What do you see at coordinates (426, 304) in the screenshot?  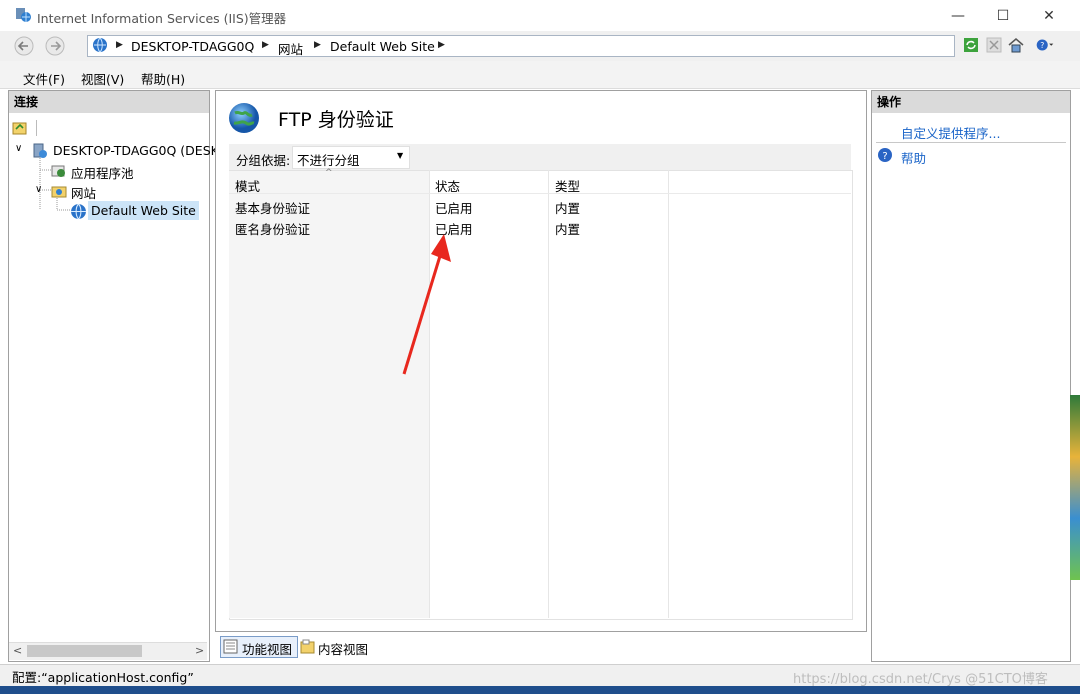 I see `annotation-arrow-icon` at bounding box center [426, 304].